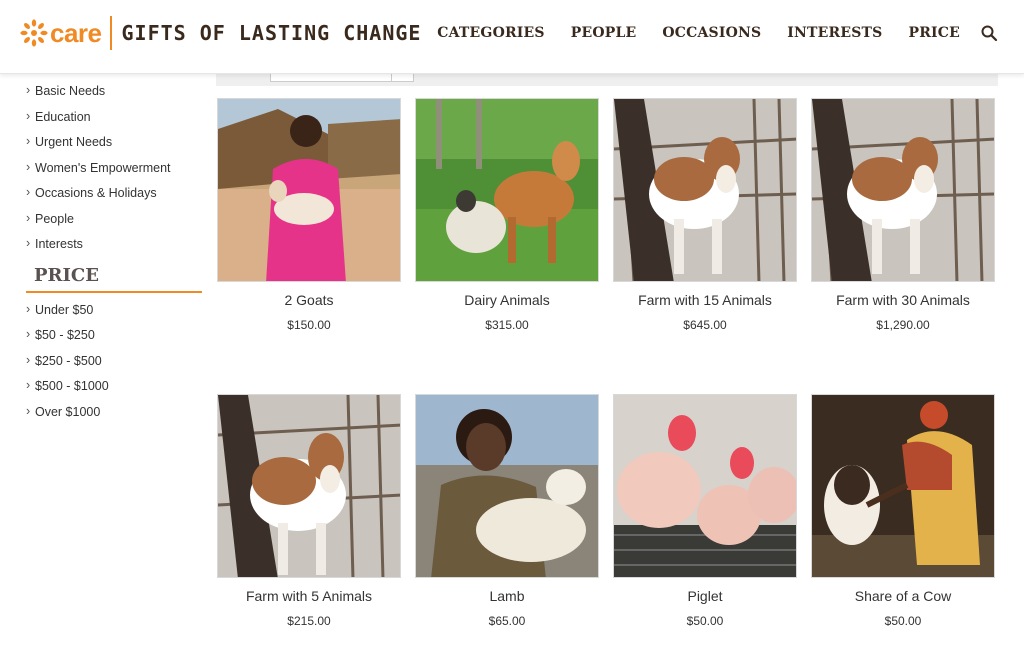 This screenshot has height=658, width=1024. Describe the element at coordinates (507, 621) in the screenshot. I see `product-price: $65.00` at that location.